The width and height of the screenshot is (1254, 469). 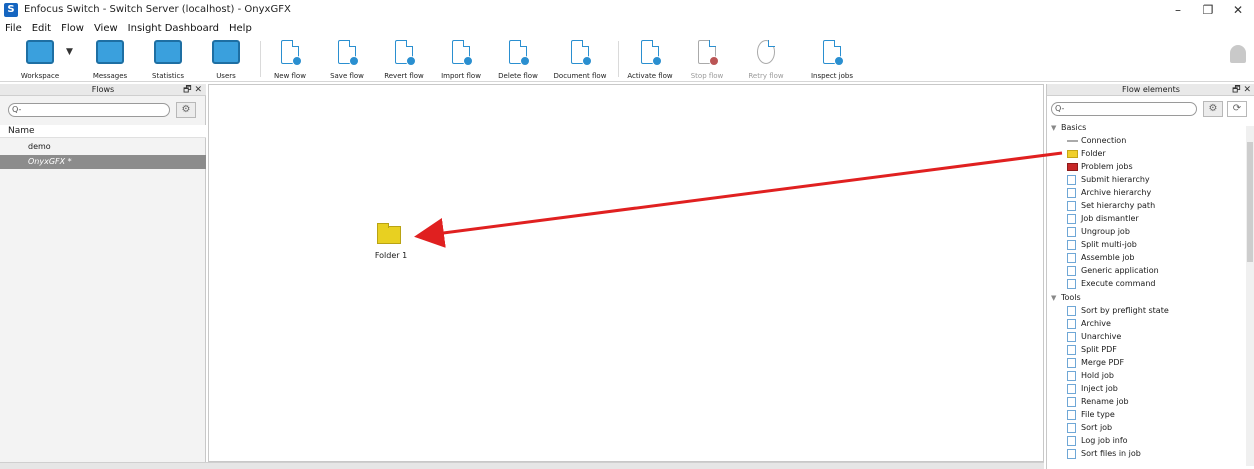 What do you see at coordinates (404, 76) in the screenshot?
I see `revert-flow-label: Revert flow` at bounding box center [404, 76].